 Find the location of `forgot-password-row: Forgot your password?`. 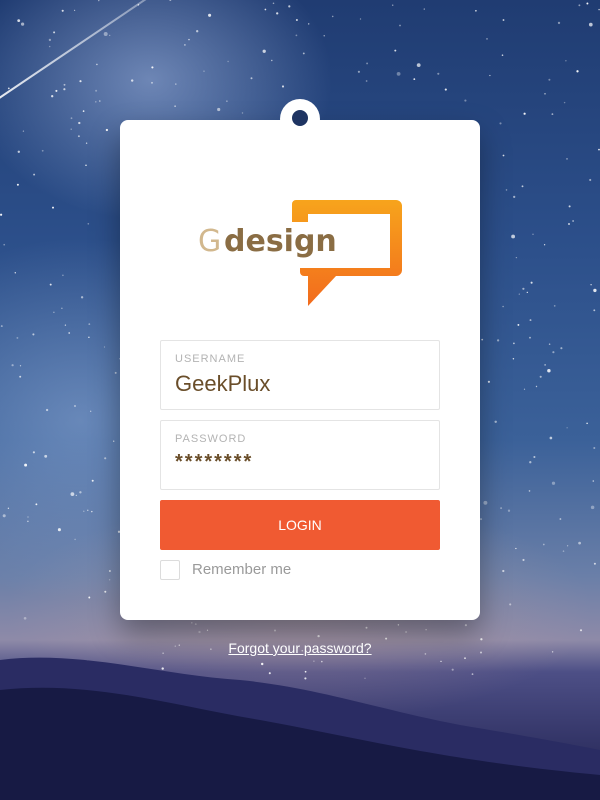

forgot-password-row: Forgot your password? is located at coordinates (300, 649).